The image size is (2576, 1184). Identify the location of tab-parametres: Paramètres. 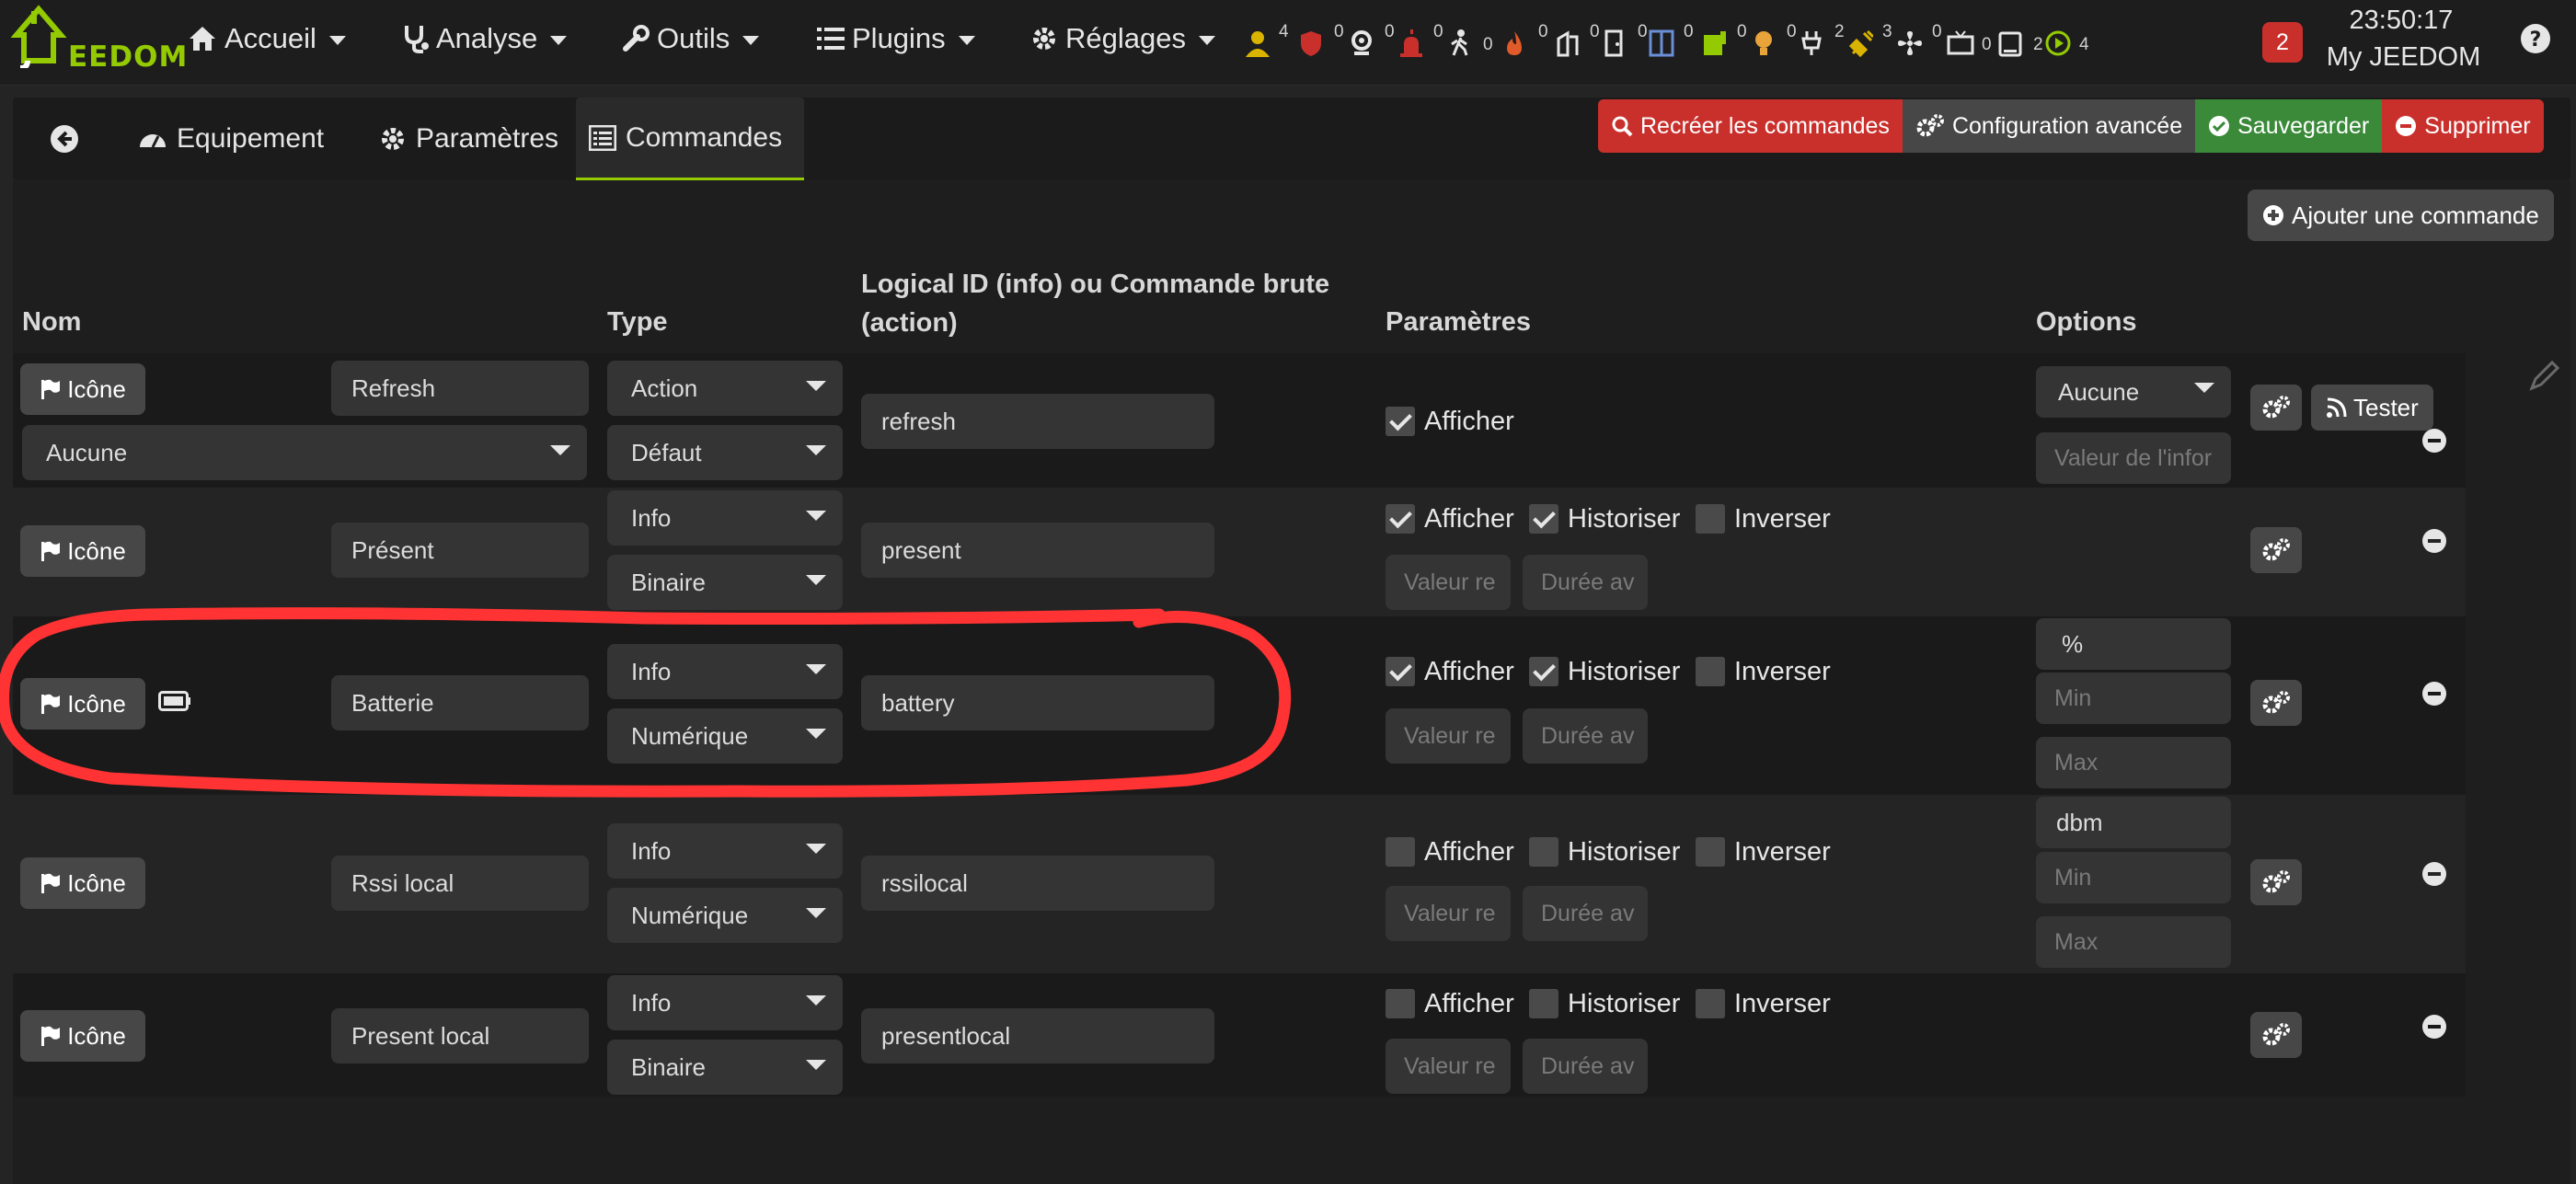
(468, 139).